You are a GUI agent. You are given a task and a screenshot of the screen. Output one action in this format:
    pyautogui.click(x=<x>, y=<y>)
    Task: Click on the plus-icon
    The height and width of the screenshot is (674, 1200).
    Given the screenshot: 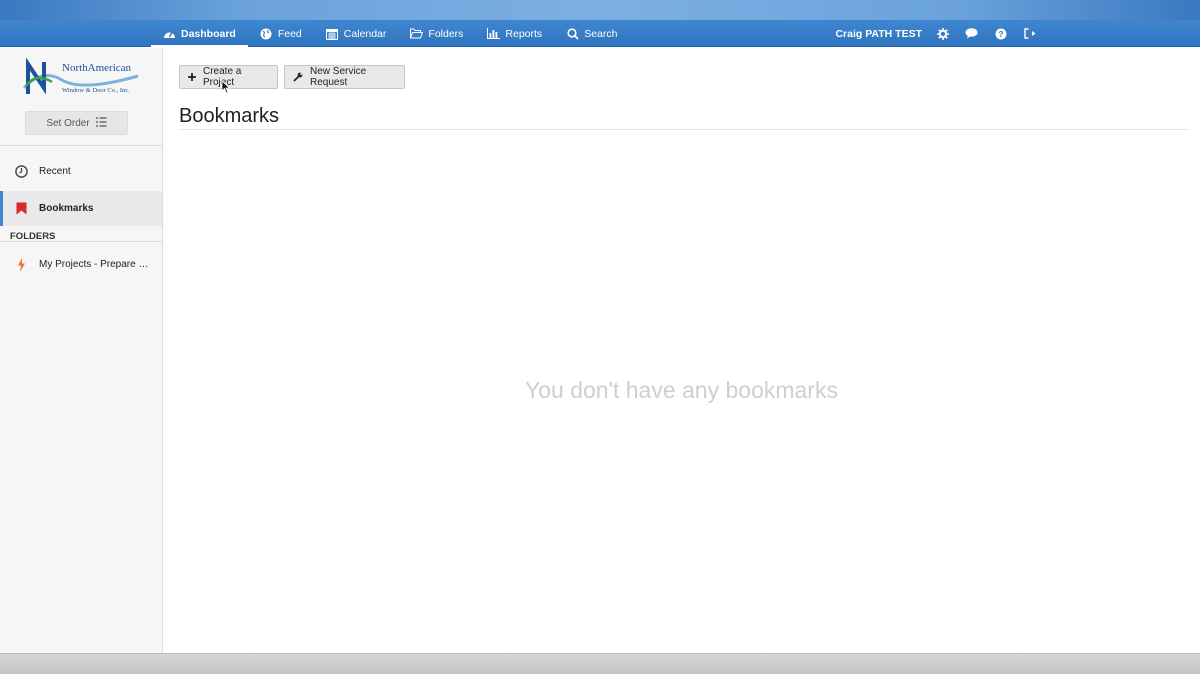 What is the action you would take?
    pyautogui.click(x=192, y=77)
    